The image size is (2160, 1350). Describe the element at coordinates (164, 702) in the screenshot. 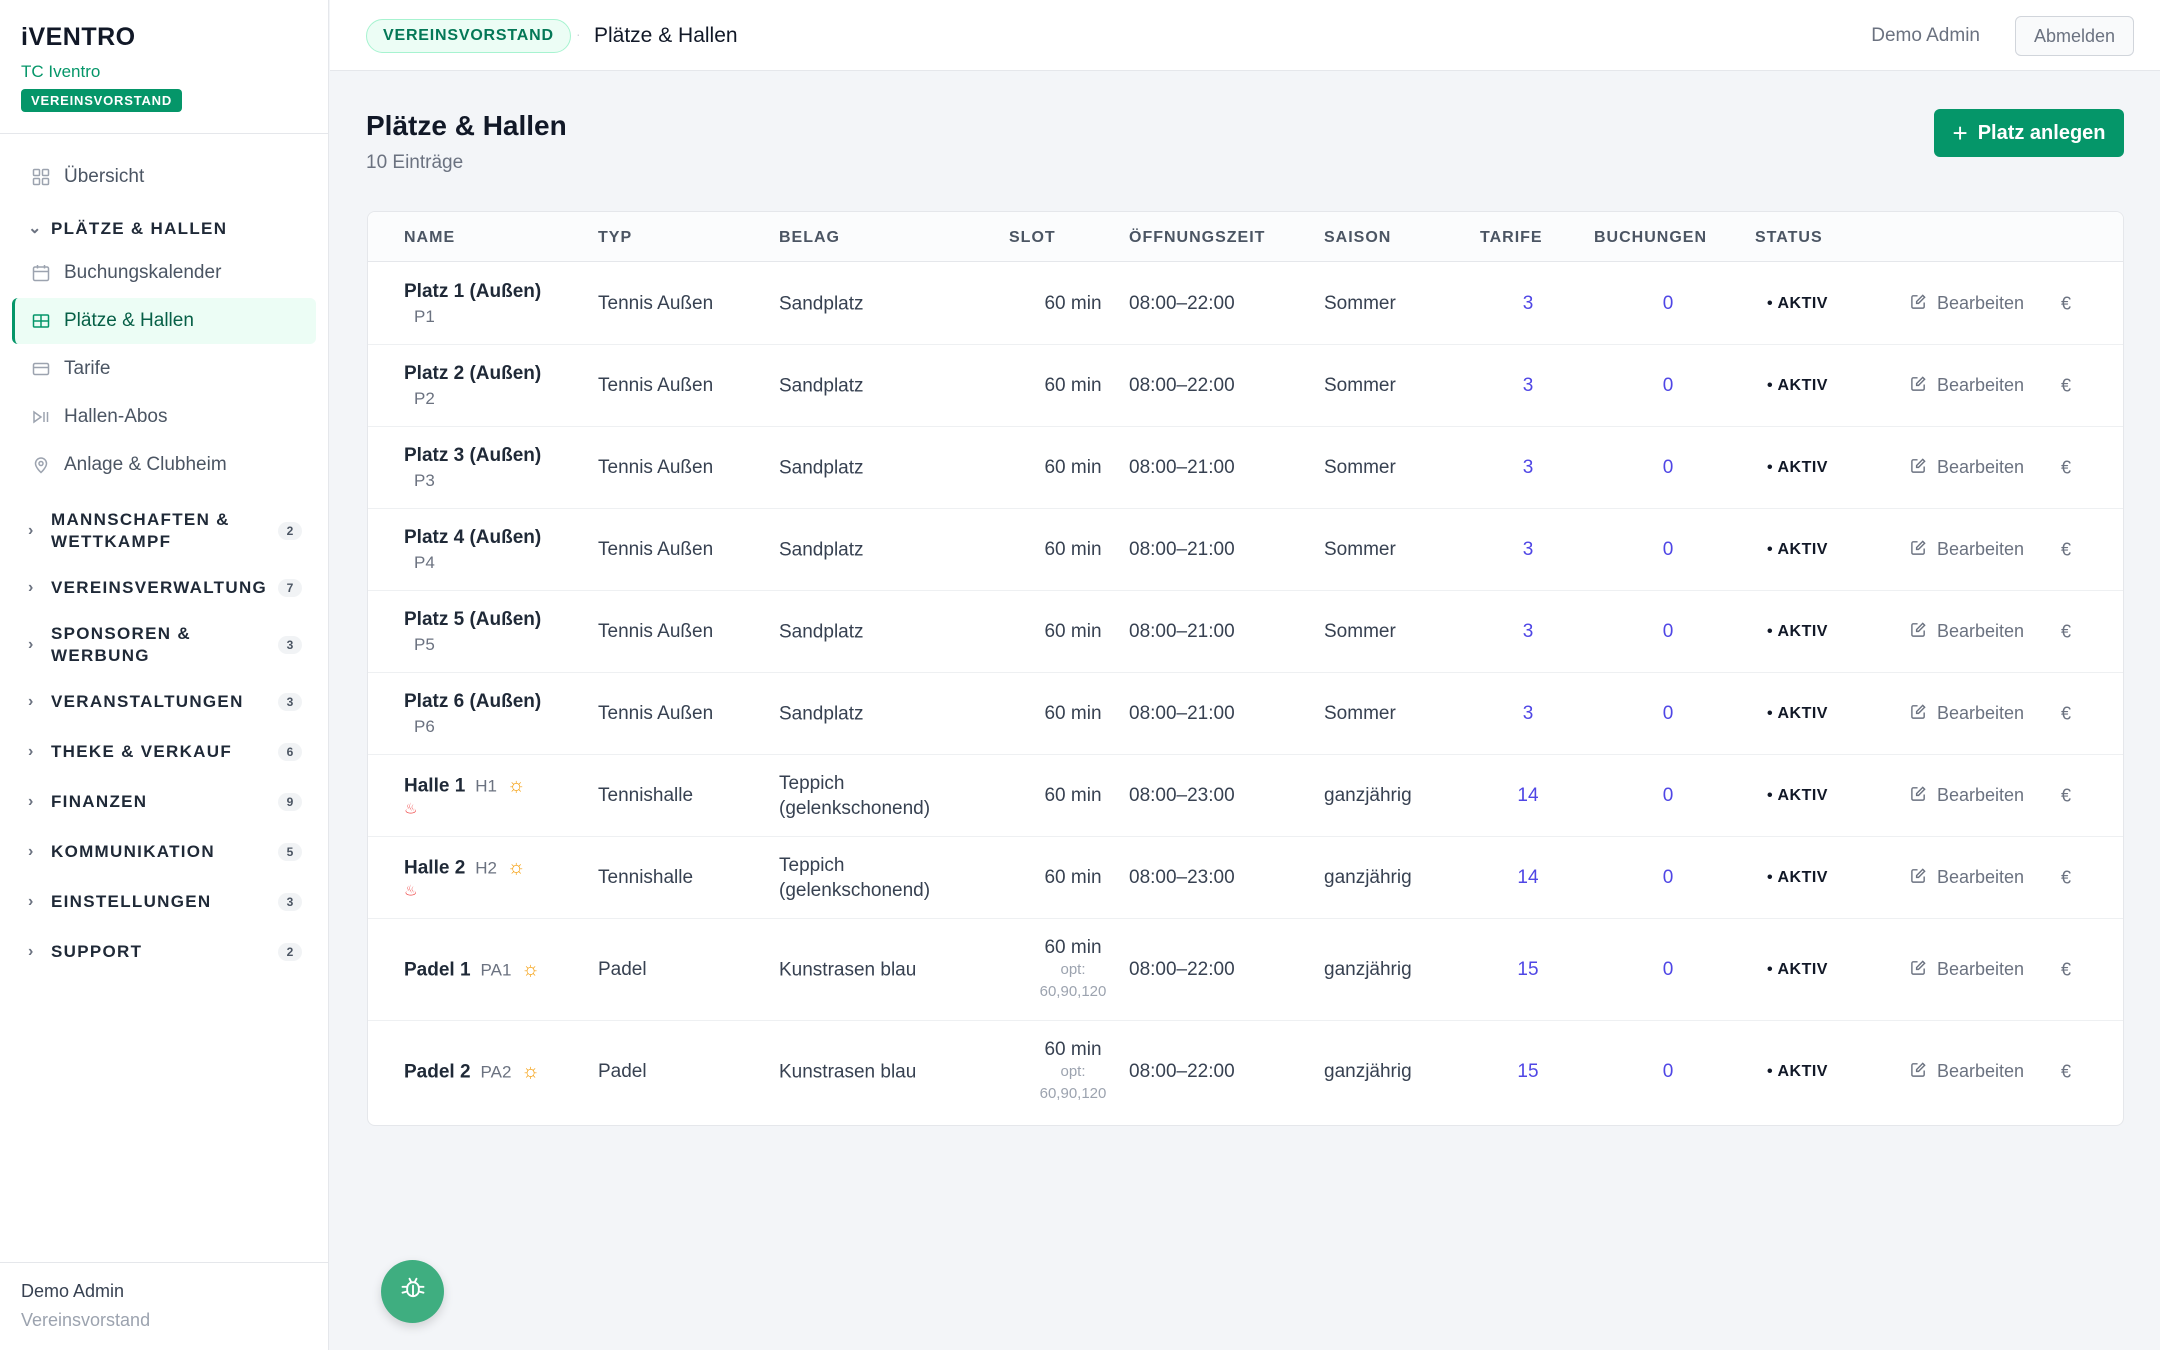

I see `sidebar-group-veranstaltungen: › VERANSTALTUNGEN 3` at that location.